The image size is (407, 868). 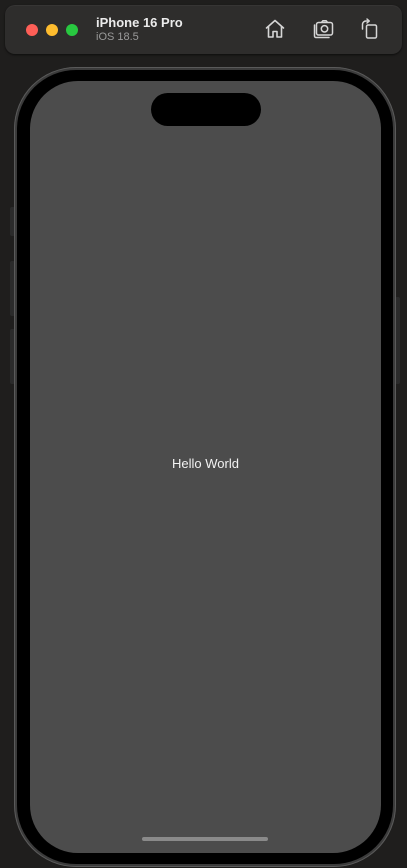 I want to click on screenshot-button, so click(x=324, y=29).